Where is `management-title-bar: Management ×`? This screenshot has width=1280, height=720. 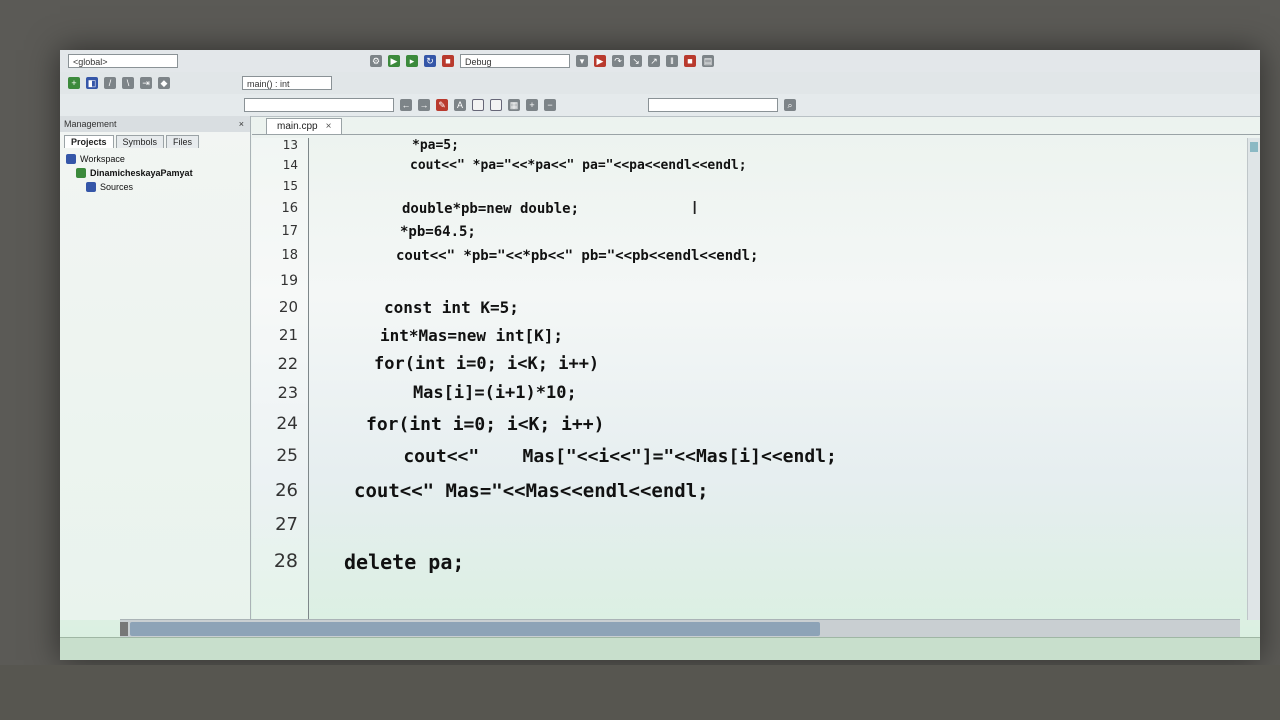 management-title-bar: Management × is located at coordinates (155, 124).